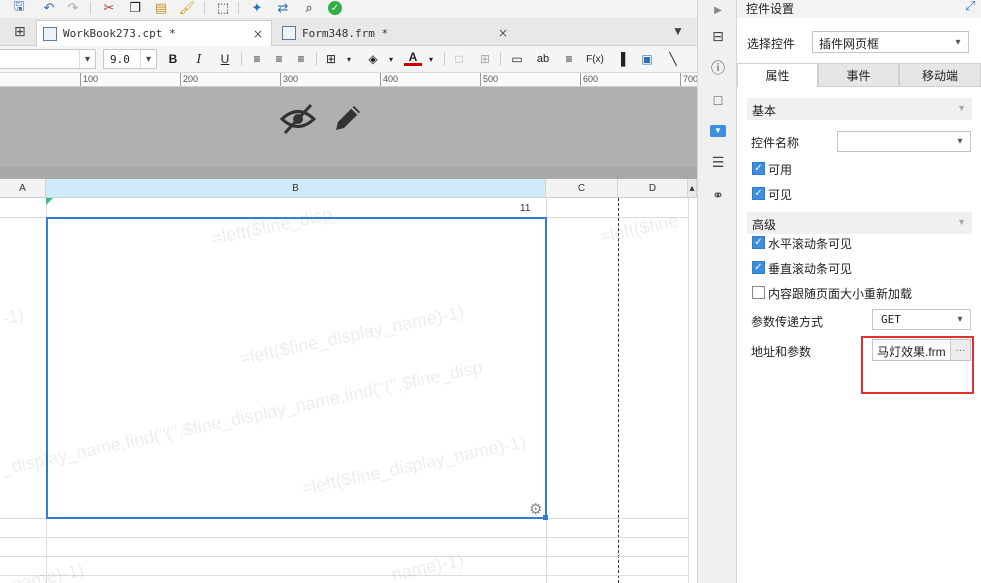 Image resolution: width=981 pixels, height=583 pixels. What do you see at coordinates (673, 59) in the screenshot?
I see `slash-icon: ╲` at bounding box center [673, 59].